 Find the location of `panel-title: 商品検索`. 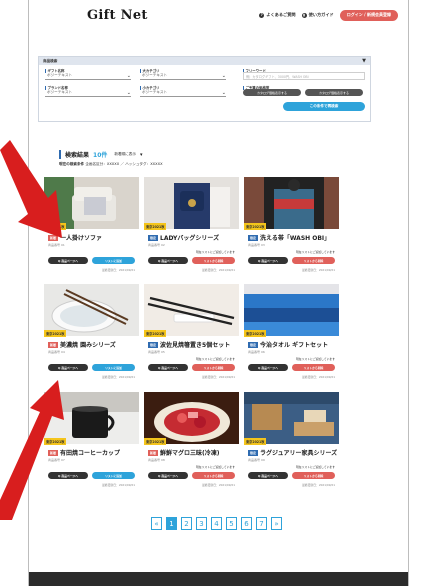

panel-title: 商品検索 is located at coordinates (50, 60).